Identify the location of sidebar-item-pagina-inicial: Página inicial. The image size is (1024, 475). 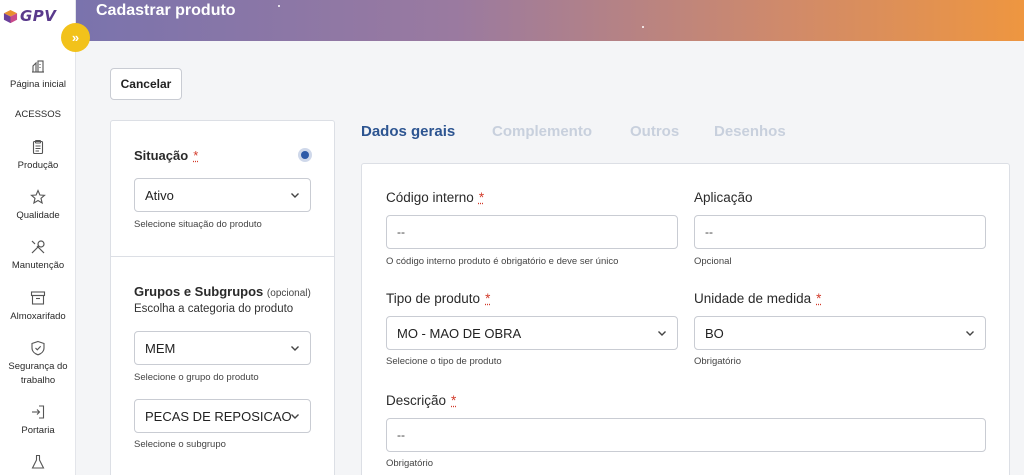
(38, 75).